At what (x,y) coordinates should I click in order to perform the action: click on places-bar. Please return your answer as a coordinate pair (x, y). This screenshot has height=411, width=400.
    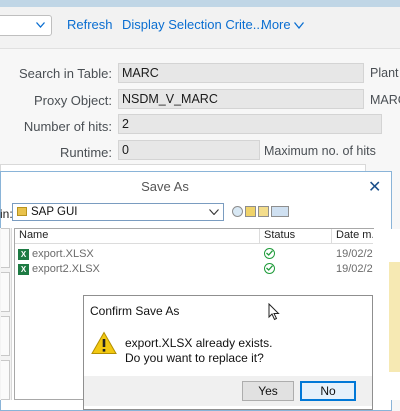
    Looking at the image, I should click on (6, 314).